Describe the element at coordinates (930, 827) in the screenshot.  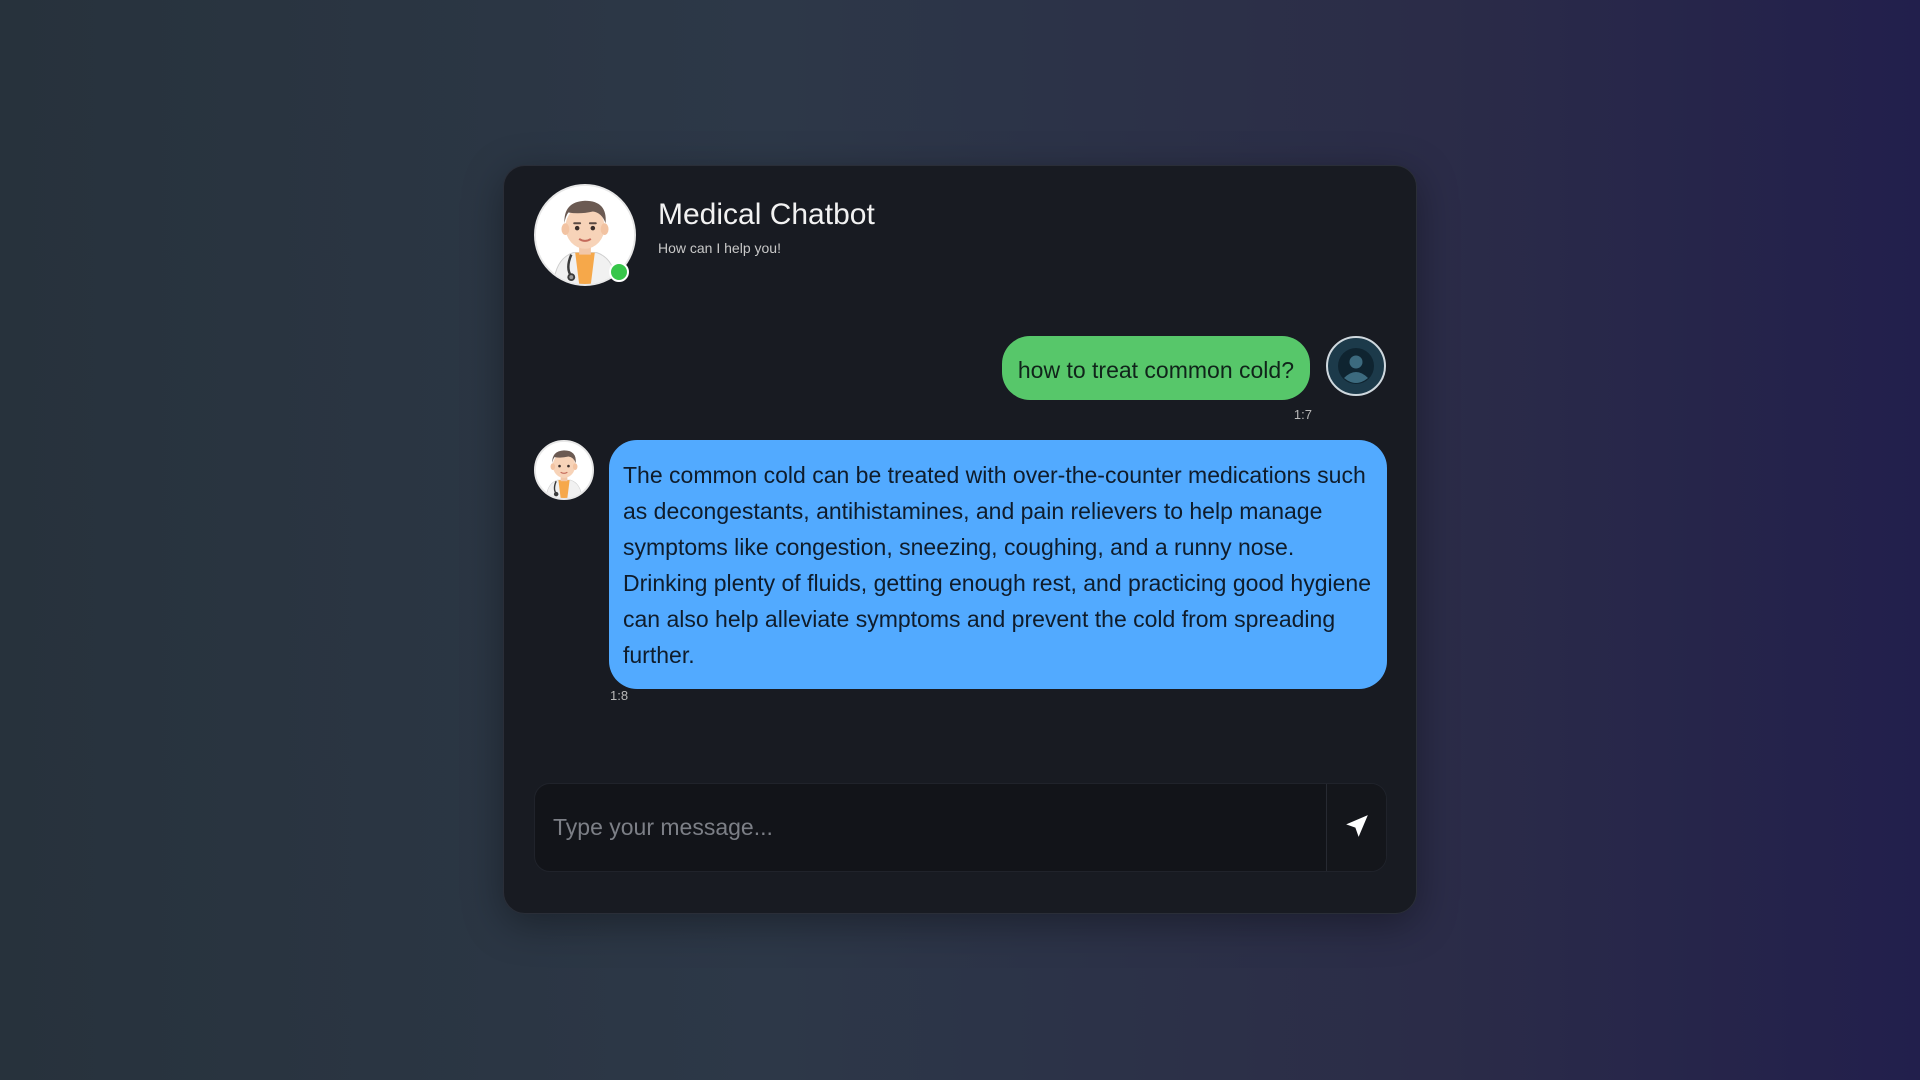
I see `message-input` at that location.